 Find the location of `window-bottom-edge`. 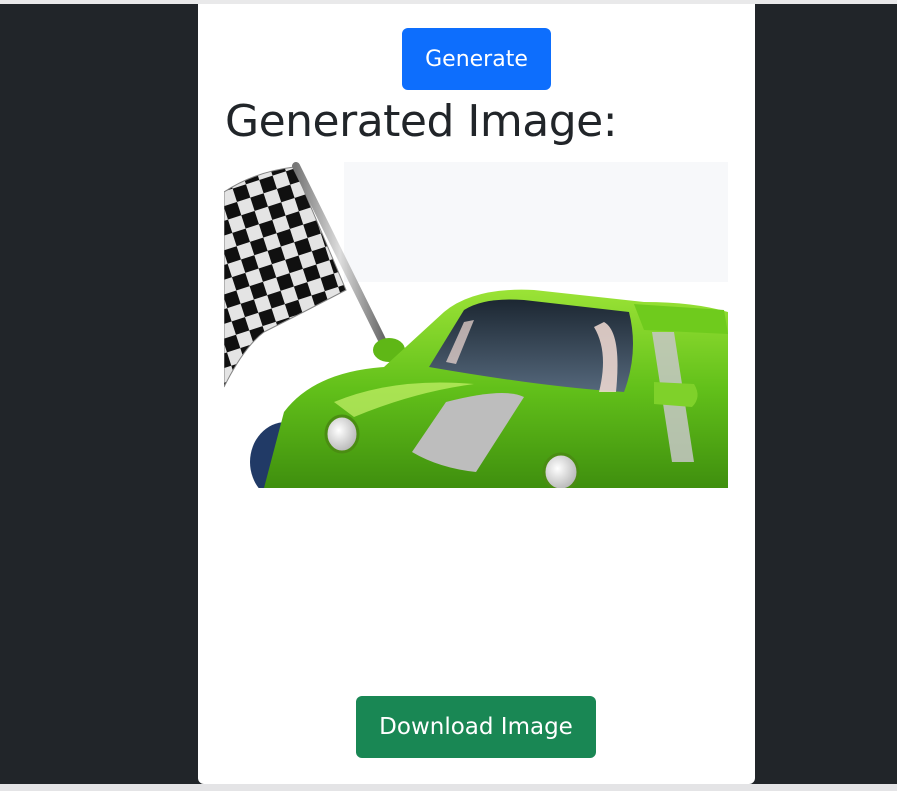

window-bottom-edge is located at coordinates (448, 787).